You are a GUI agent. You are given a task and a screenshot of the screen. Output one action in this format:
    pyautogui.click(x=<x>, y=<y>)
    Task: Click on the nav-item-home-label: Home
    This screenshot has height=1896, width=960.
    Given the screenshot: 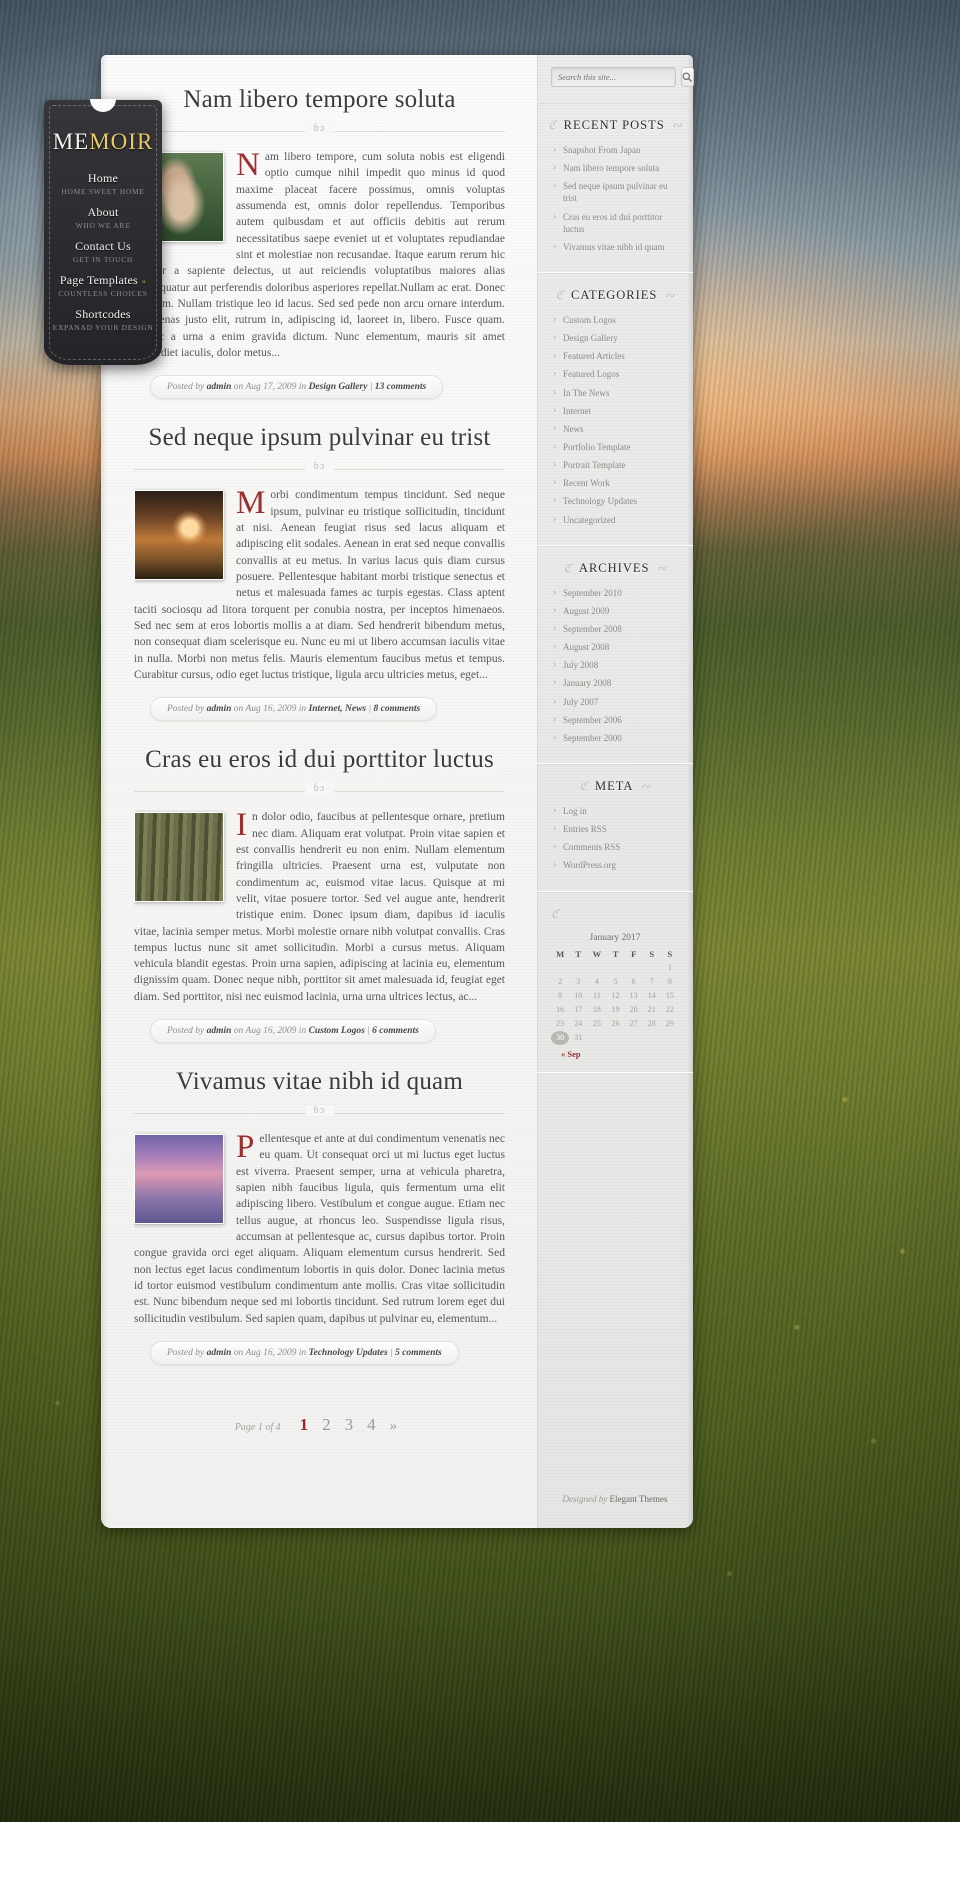 What is the action you would take?
    pyautogui.click(x=103, y=178)
    